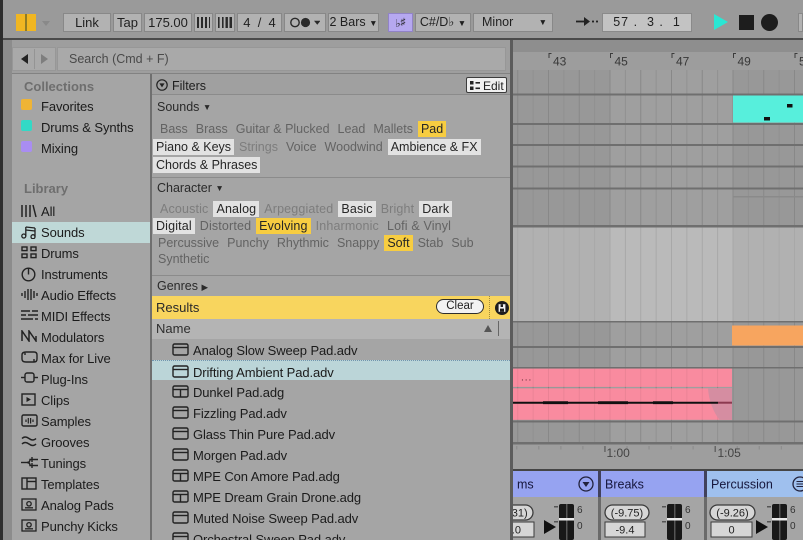 Image resolution: width=803 pixels, height=540 pixels. I want to click on svg-text: (-9.75), so click(627, 514).